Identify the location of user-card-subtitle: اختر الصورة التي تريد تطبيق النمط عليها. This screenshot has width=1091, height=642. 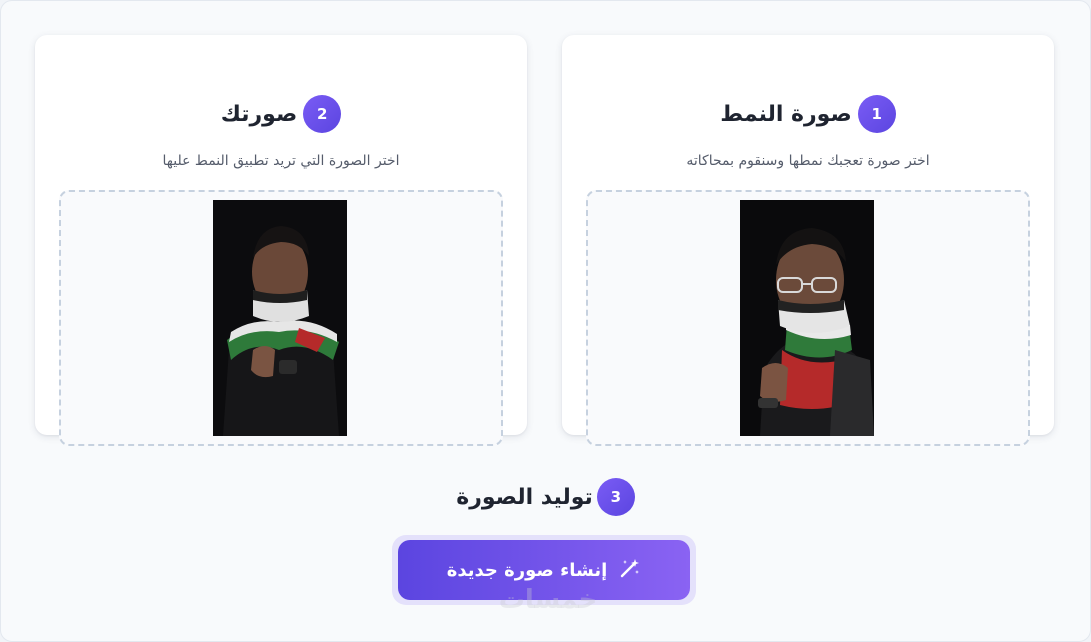
(281, 161).